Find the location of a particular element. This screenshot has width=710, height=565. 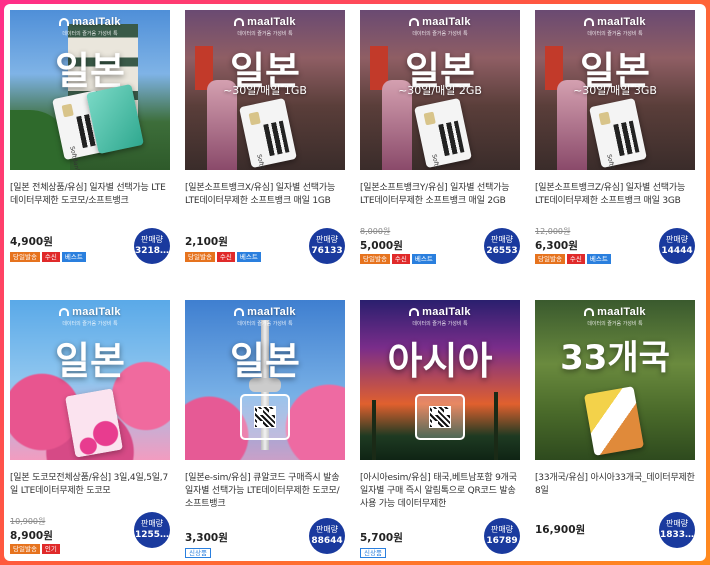

plan-label: ~30일/매일 3GB is located at coordinates (615, 90).